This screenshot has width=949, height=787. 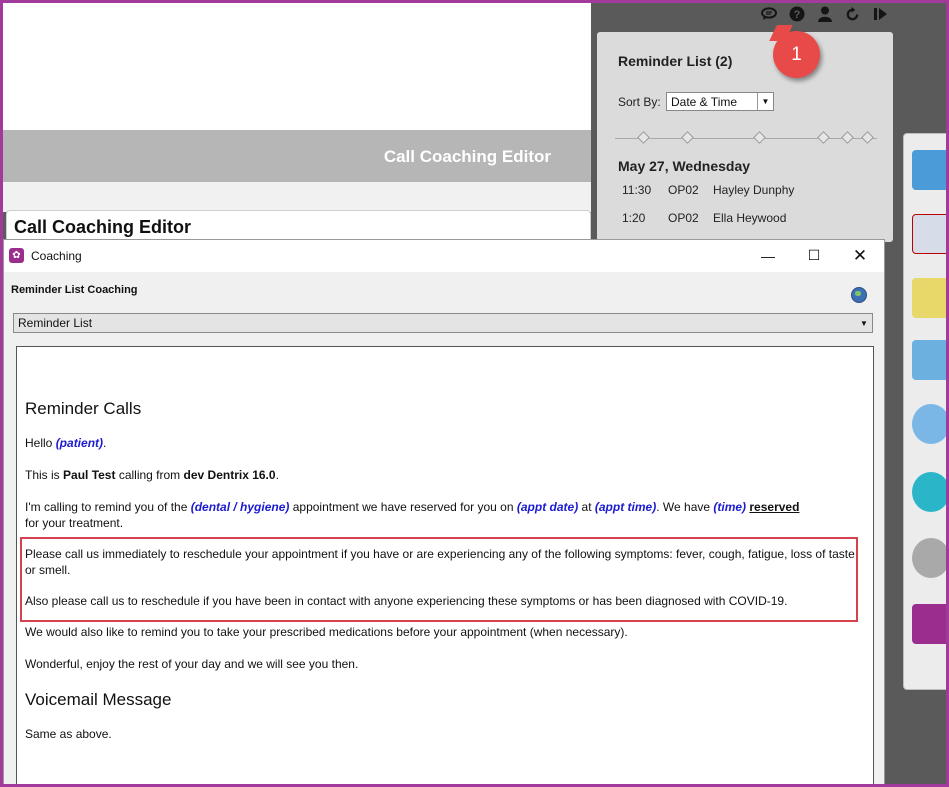 What do you see at coordinates (730, 507) in the screenshot?
I see `time-variable: (time)` at bounding box center [730, 507].